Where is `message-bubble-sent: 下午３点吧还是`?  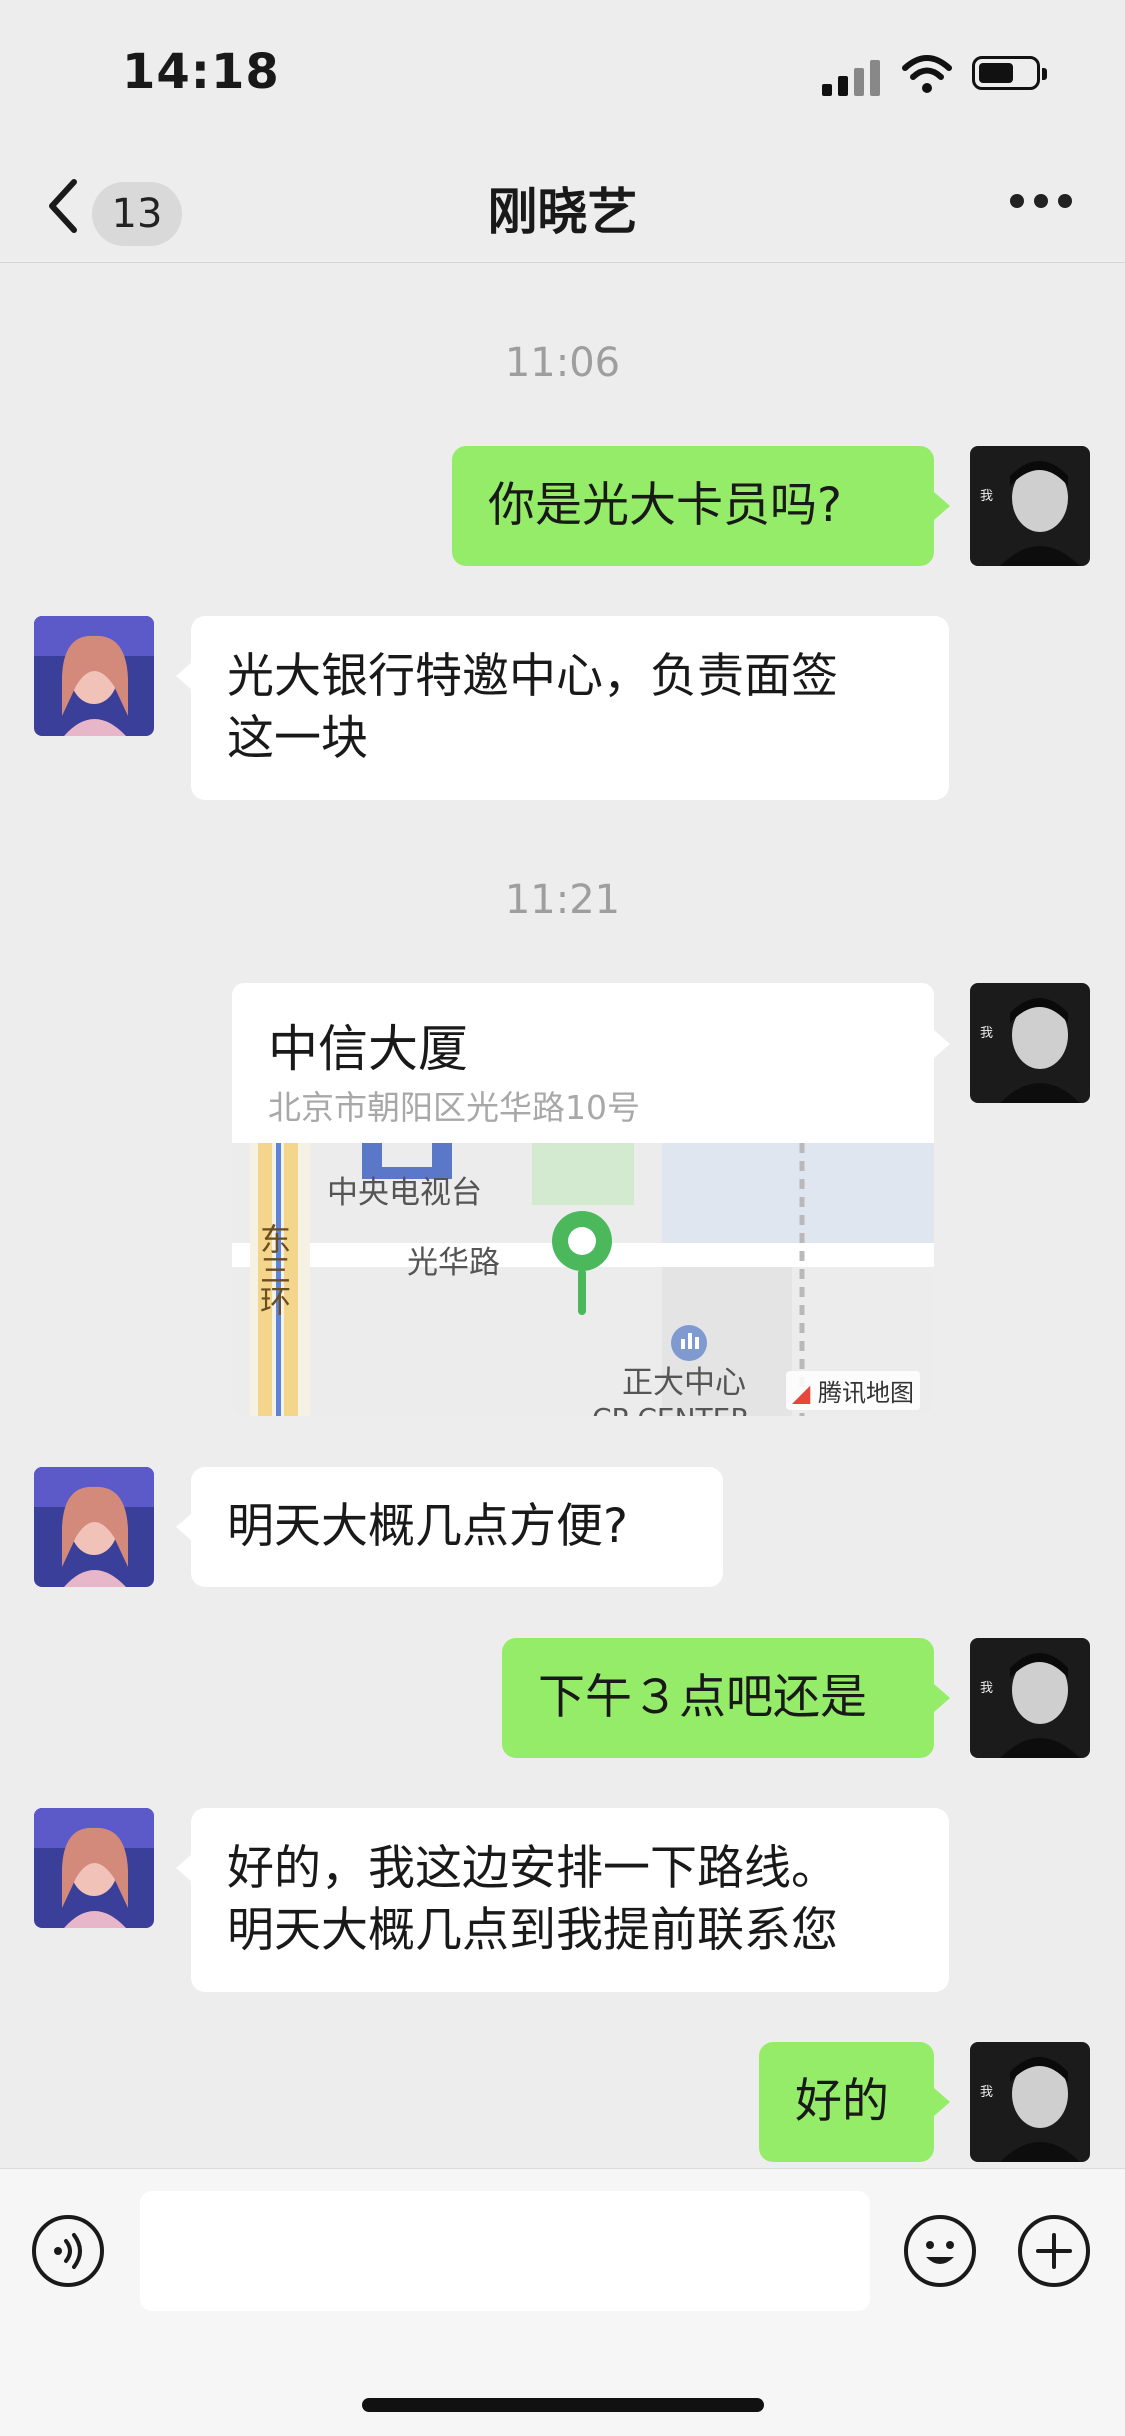
message-bubble-sent: 下午３点吧还是 is located at coordinates (718, 1698).